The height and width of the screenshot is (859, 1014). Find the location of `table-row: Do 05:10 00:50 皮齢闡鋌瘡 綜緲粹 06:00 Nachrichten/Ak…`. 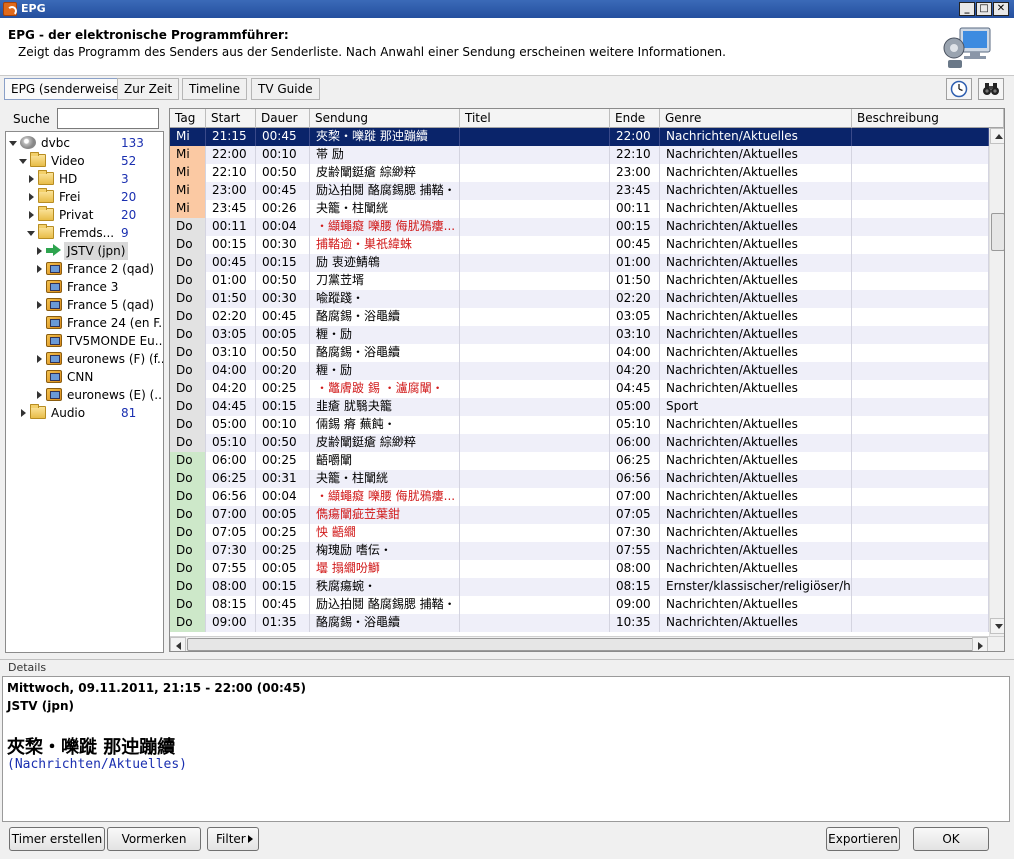

table-row: Do 05:10 00:50 皮齢闡鋌瘡 綜緲粹 06:00 Nachrichten/Ak… is located at coordinates (579, 443).